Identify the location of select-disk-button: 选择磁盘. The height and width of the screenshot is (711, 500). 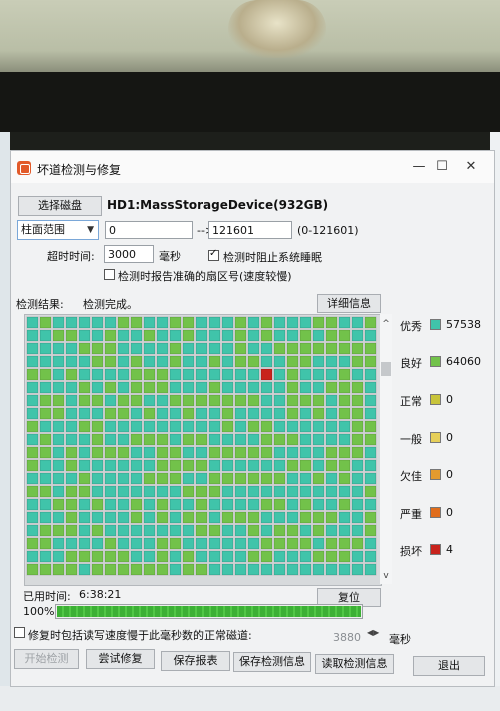
(60, 206).